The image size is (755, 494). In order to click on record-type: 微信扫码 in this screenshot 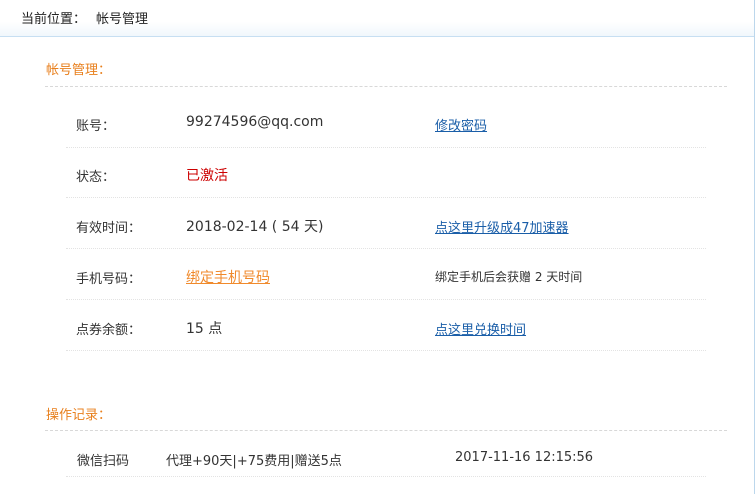, I will do `click(103, 461)`.